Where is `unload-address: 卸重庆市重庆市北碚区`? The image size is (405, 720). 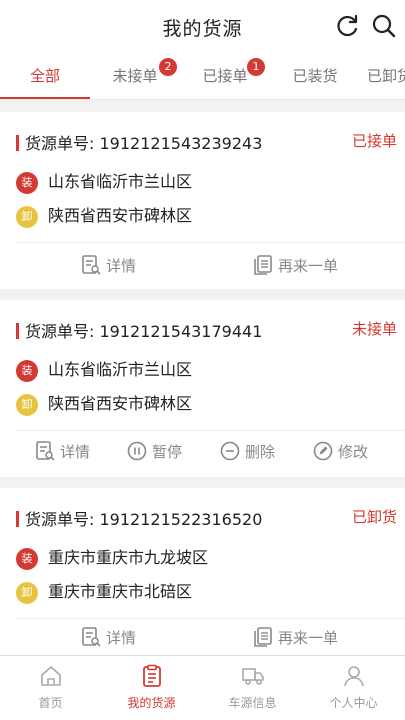 unload-address: 卸重庆市重庆市北碚区 is located at coordinates (104, 591).